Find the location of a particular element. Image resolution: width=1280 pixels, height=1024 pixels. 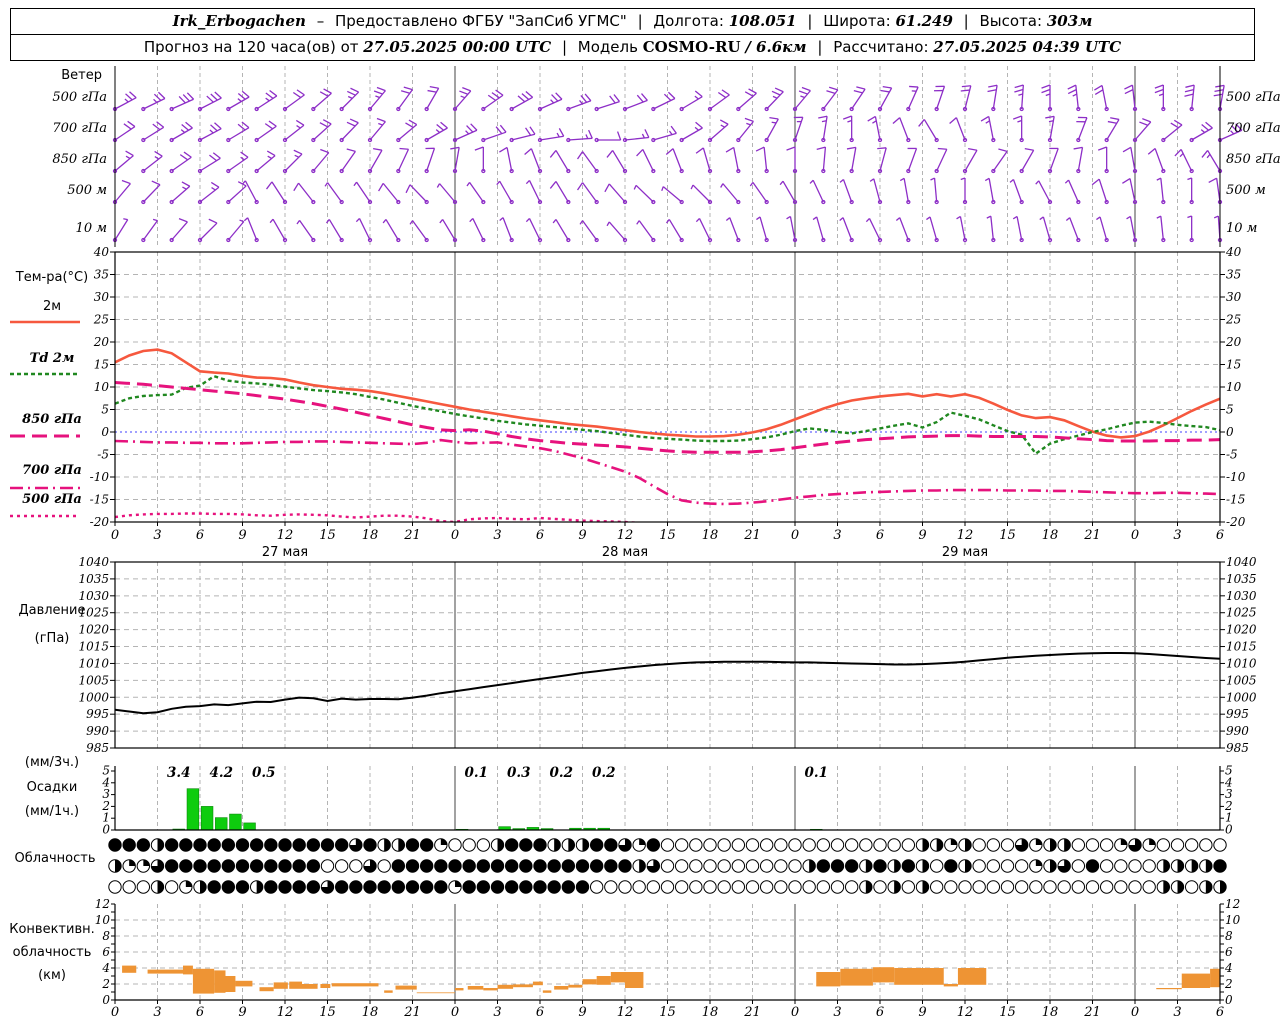

precip-bar is located at coordinates (235, 822).